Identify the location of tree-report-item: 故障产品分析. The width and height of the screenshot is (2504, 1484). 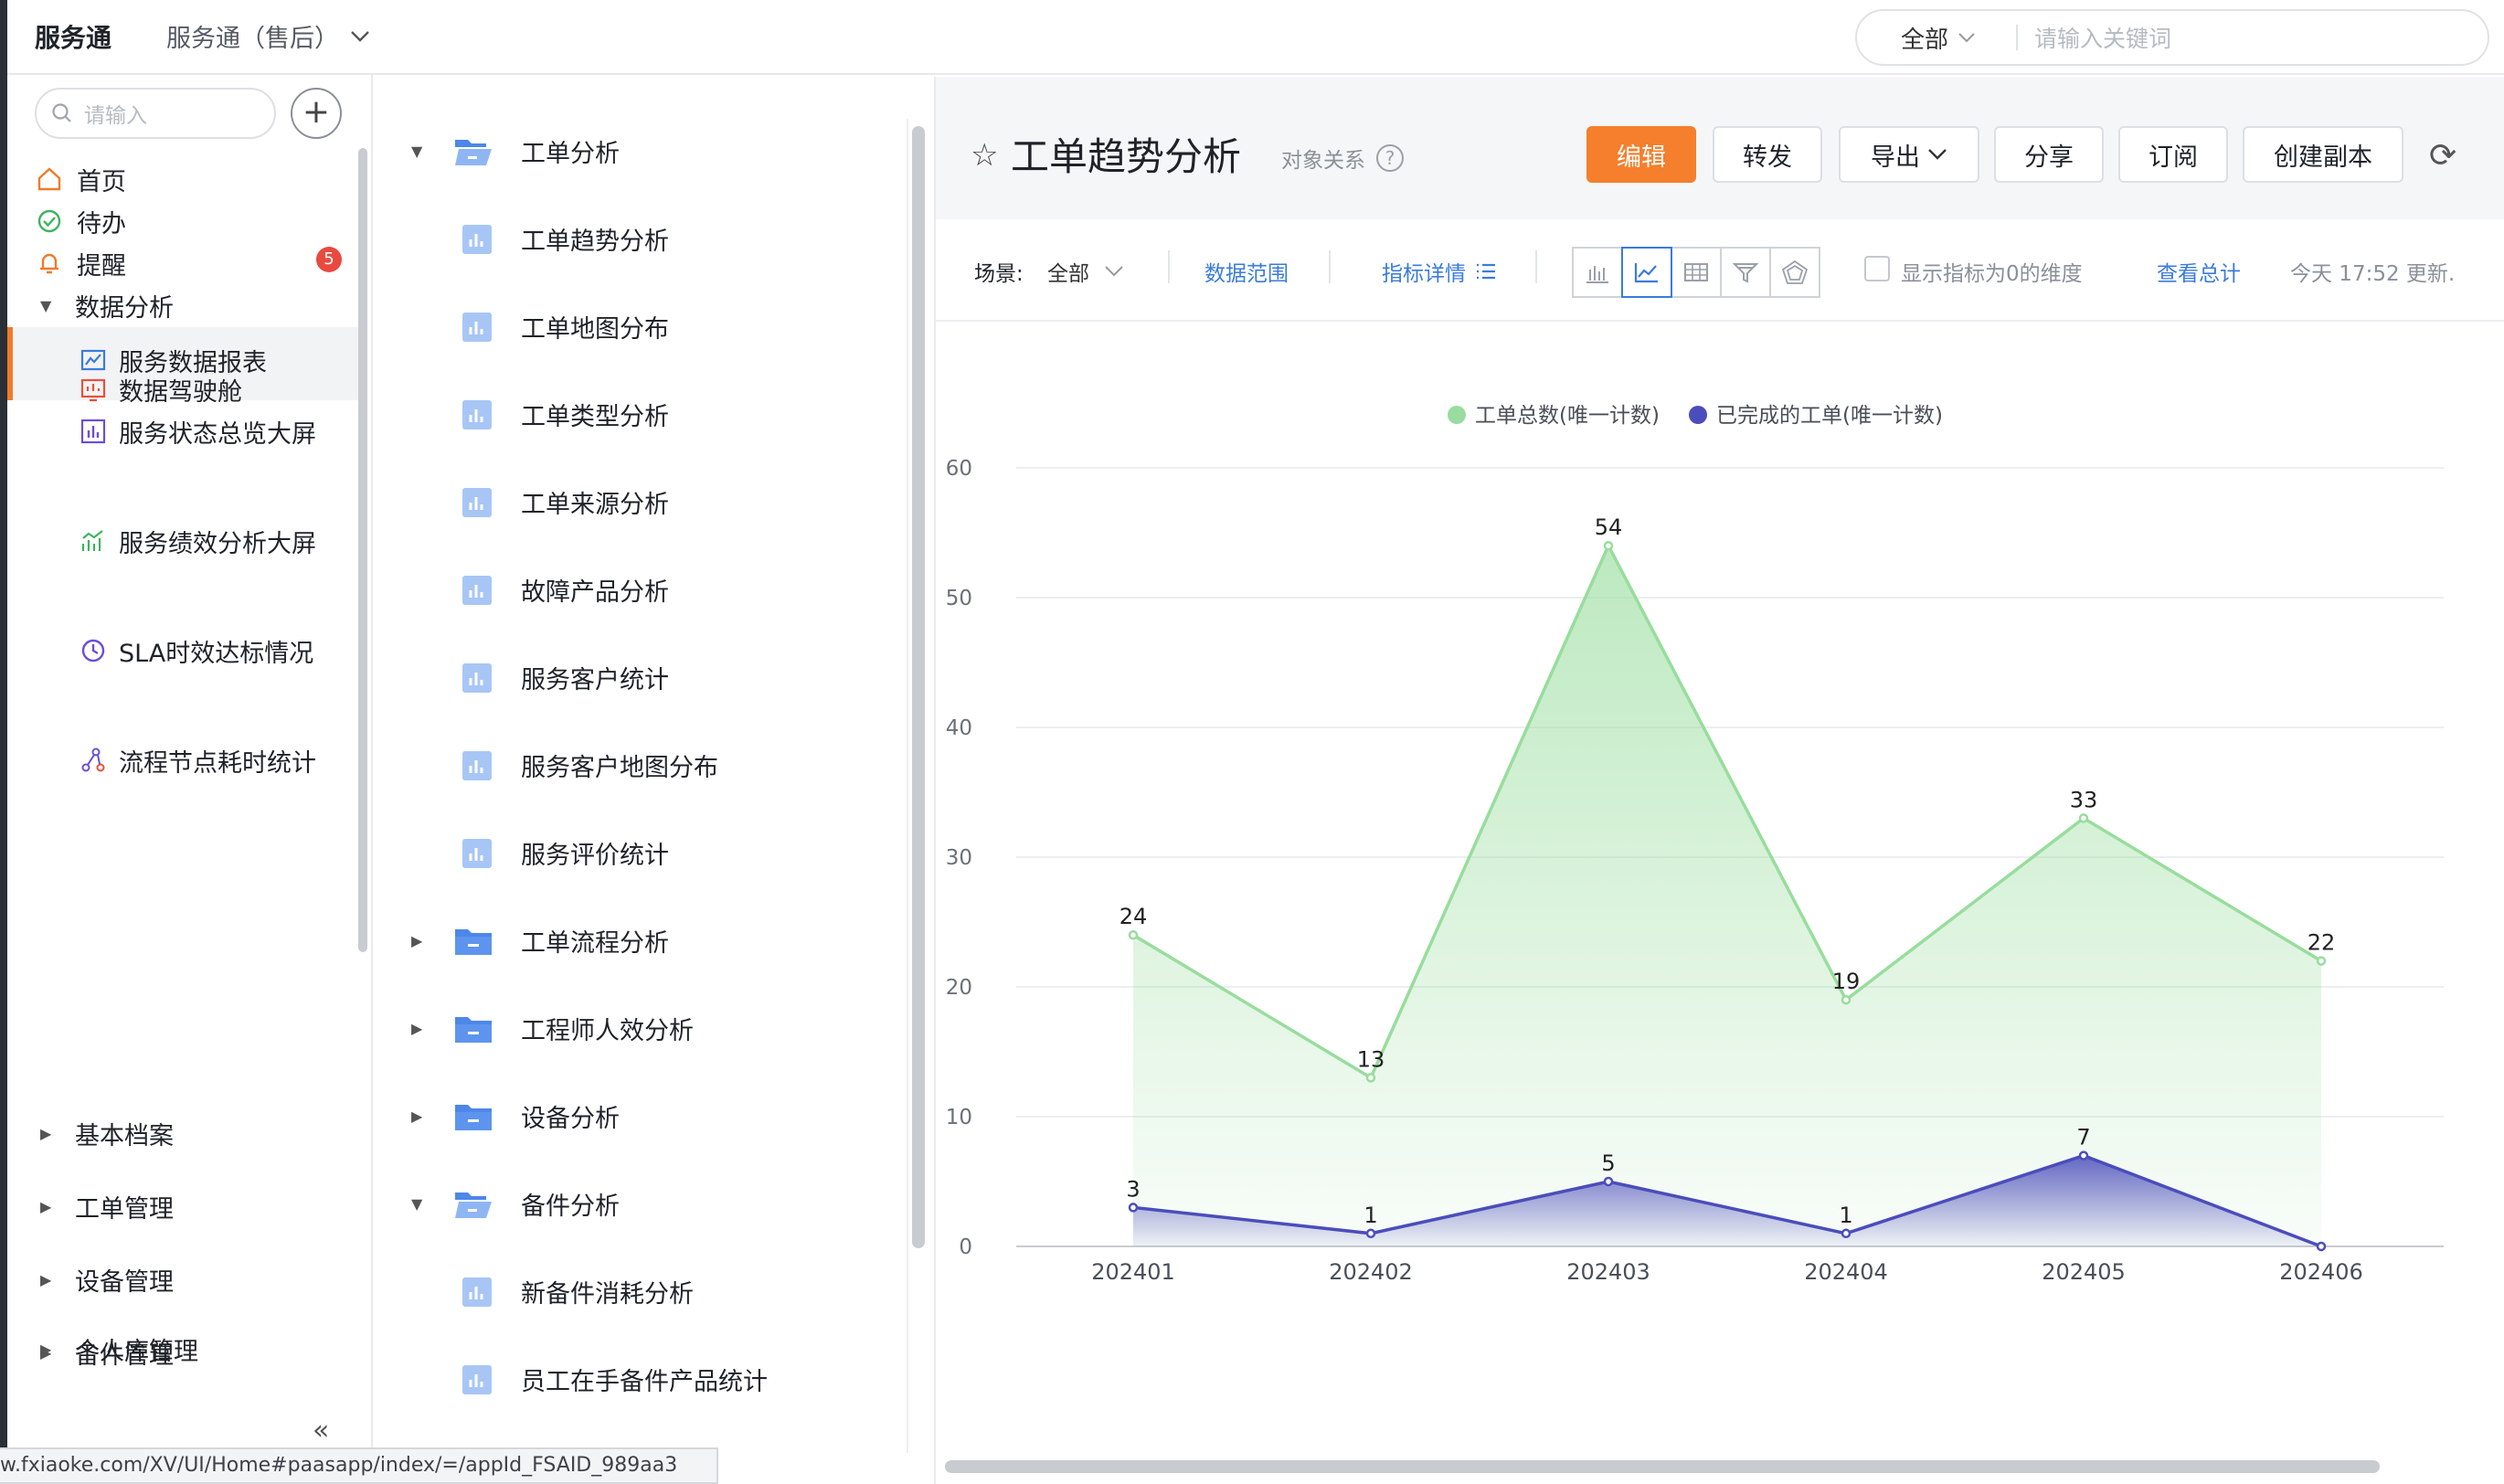
(565, 590).